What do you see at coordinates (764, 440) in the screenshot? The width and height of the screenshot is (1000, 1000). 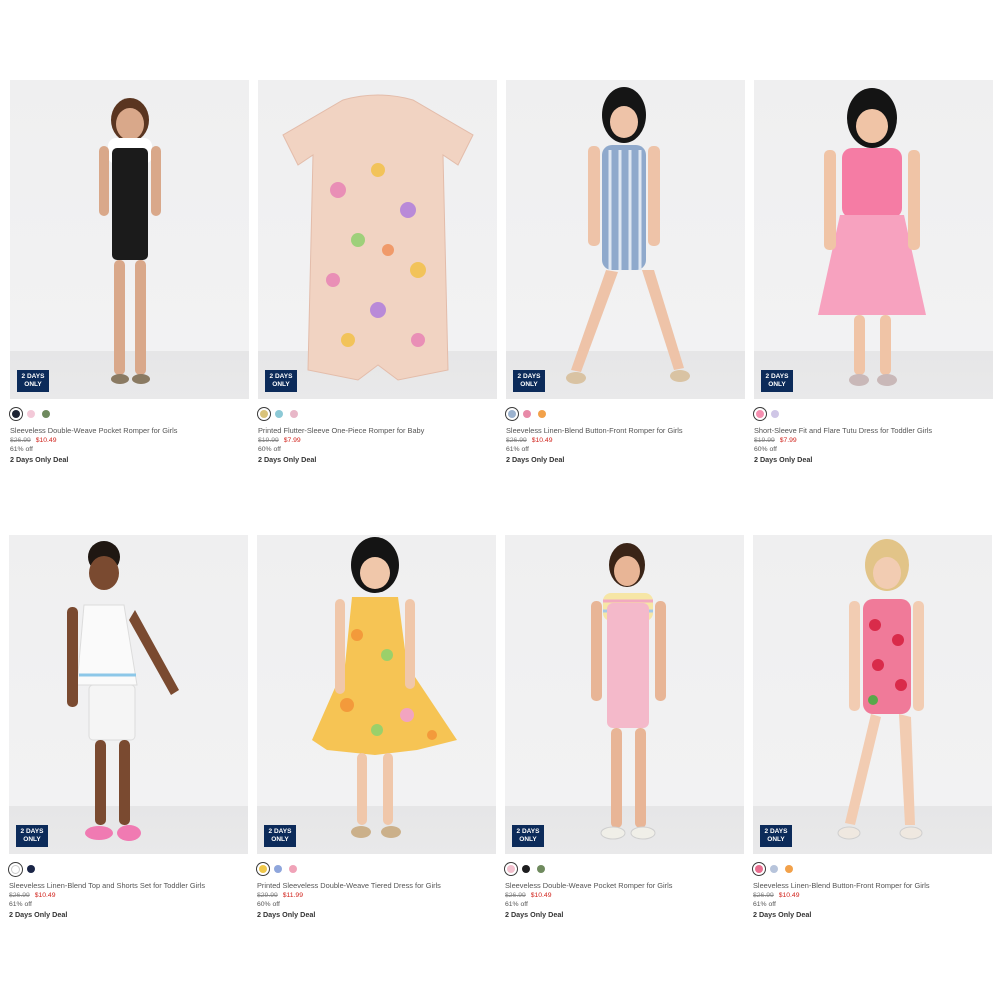 I see `was-price: $19.99` at bounding box center [764, 440].